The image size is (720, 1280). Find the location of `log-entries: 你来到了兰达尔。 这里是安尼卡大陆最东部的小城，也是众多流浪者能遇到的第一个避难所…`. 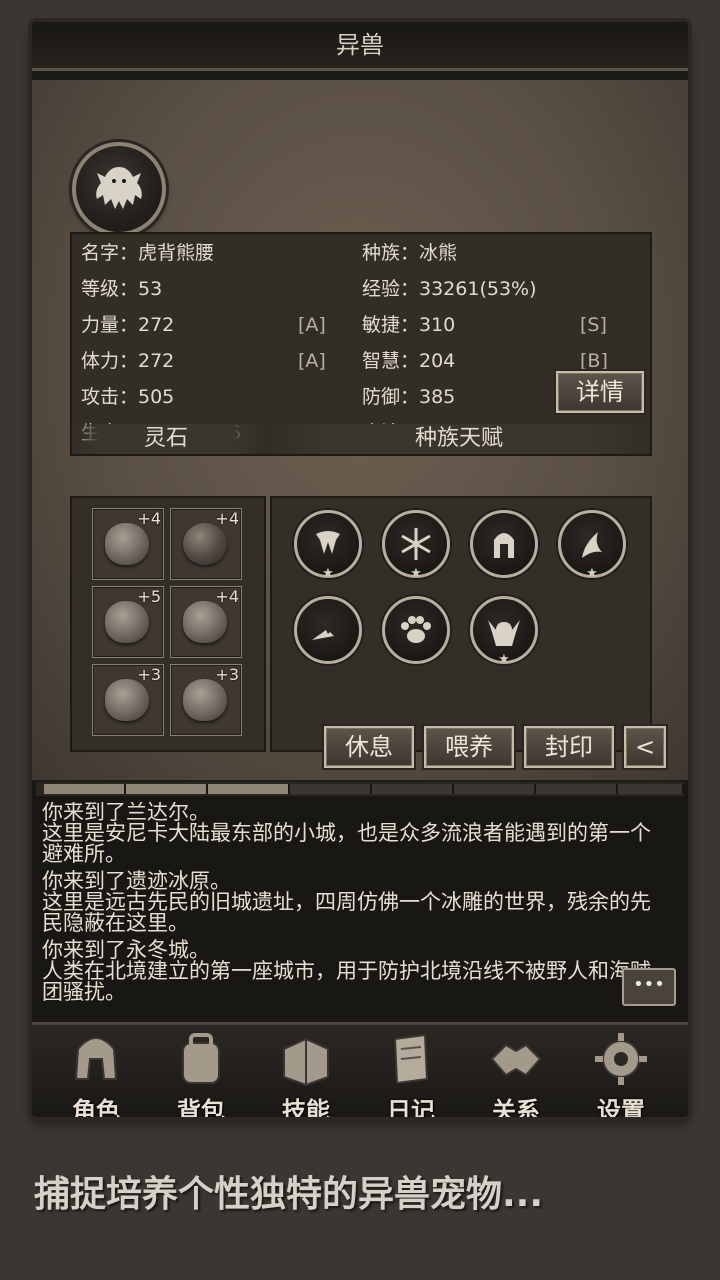

log-entries: 你来到了兰达尔。 这里是安尼卡大陆最东部的小城，也是众多流浪者能遇到的第一个避难所… is located at coordinates (352, 908).